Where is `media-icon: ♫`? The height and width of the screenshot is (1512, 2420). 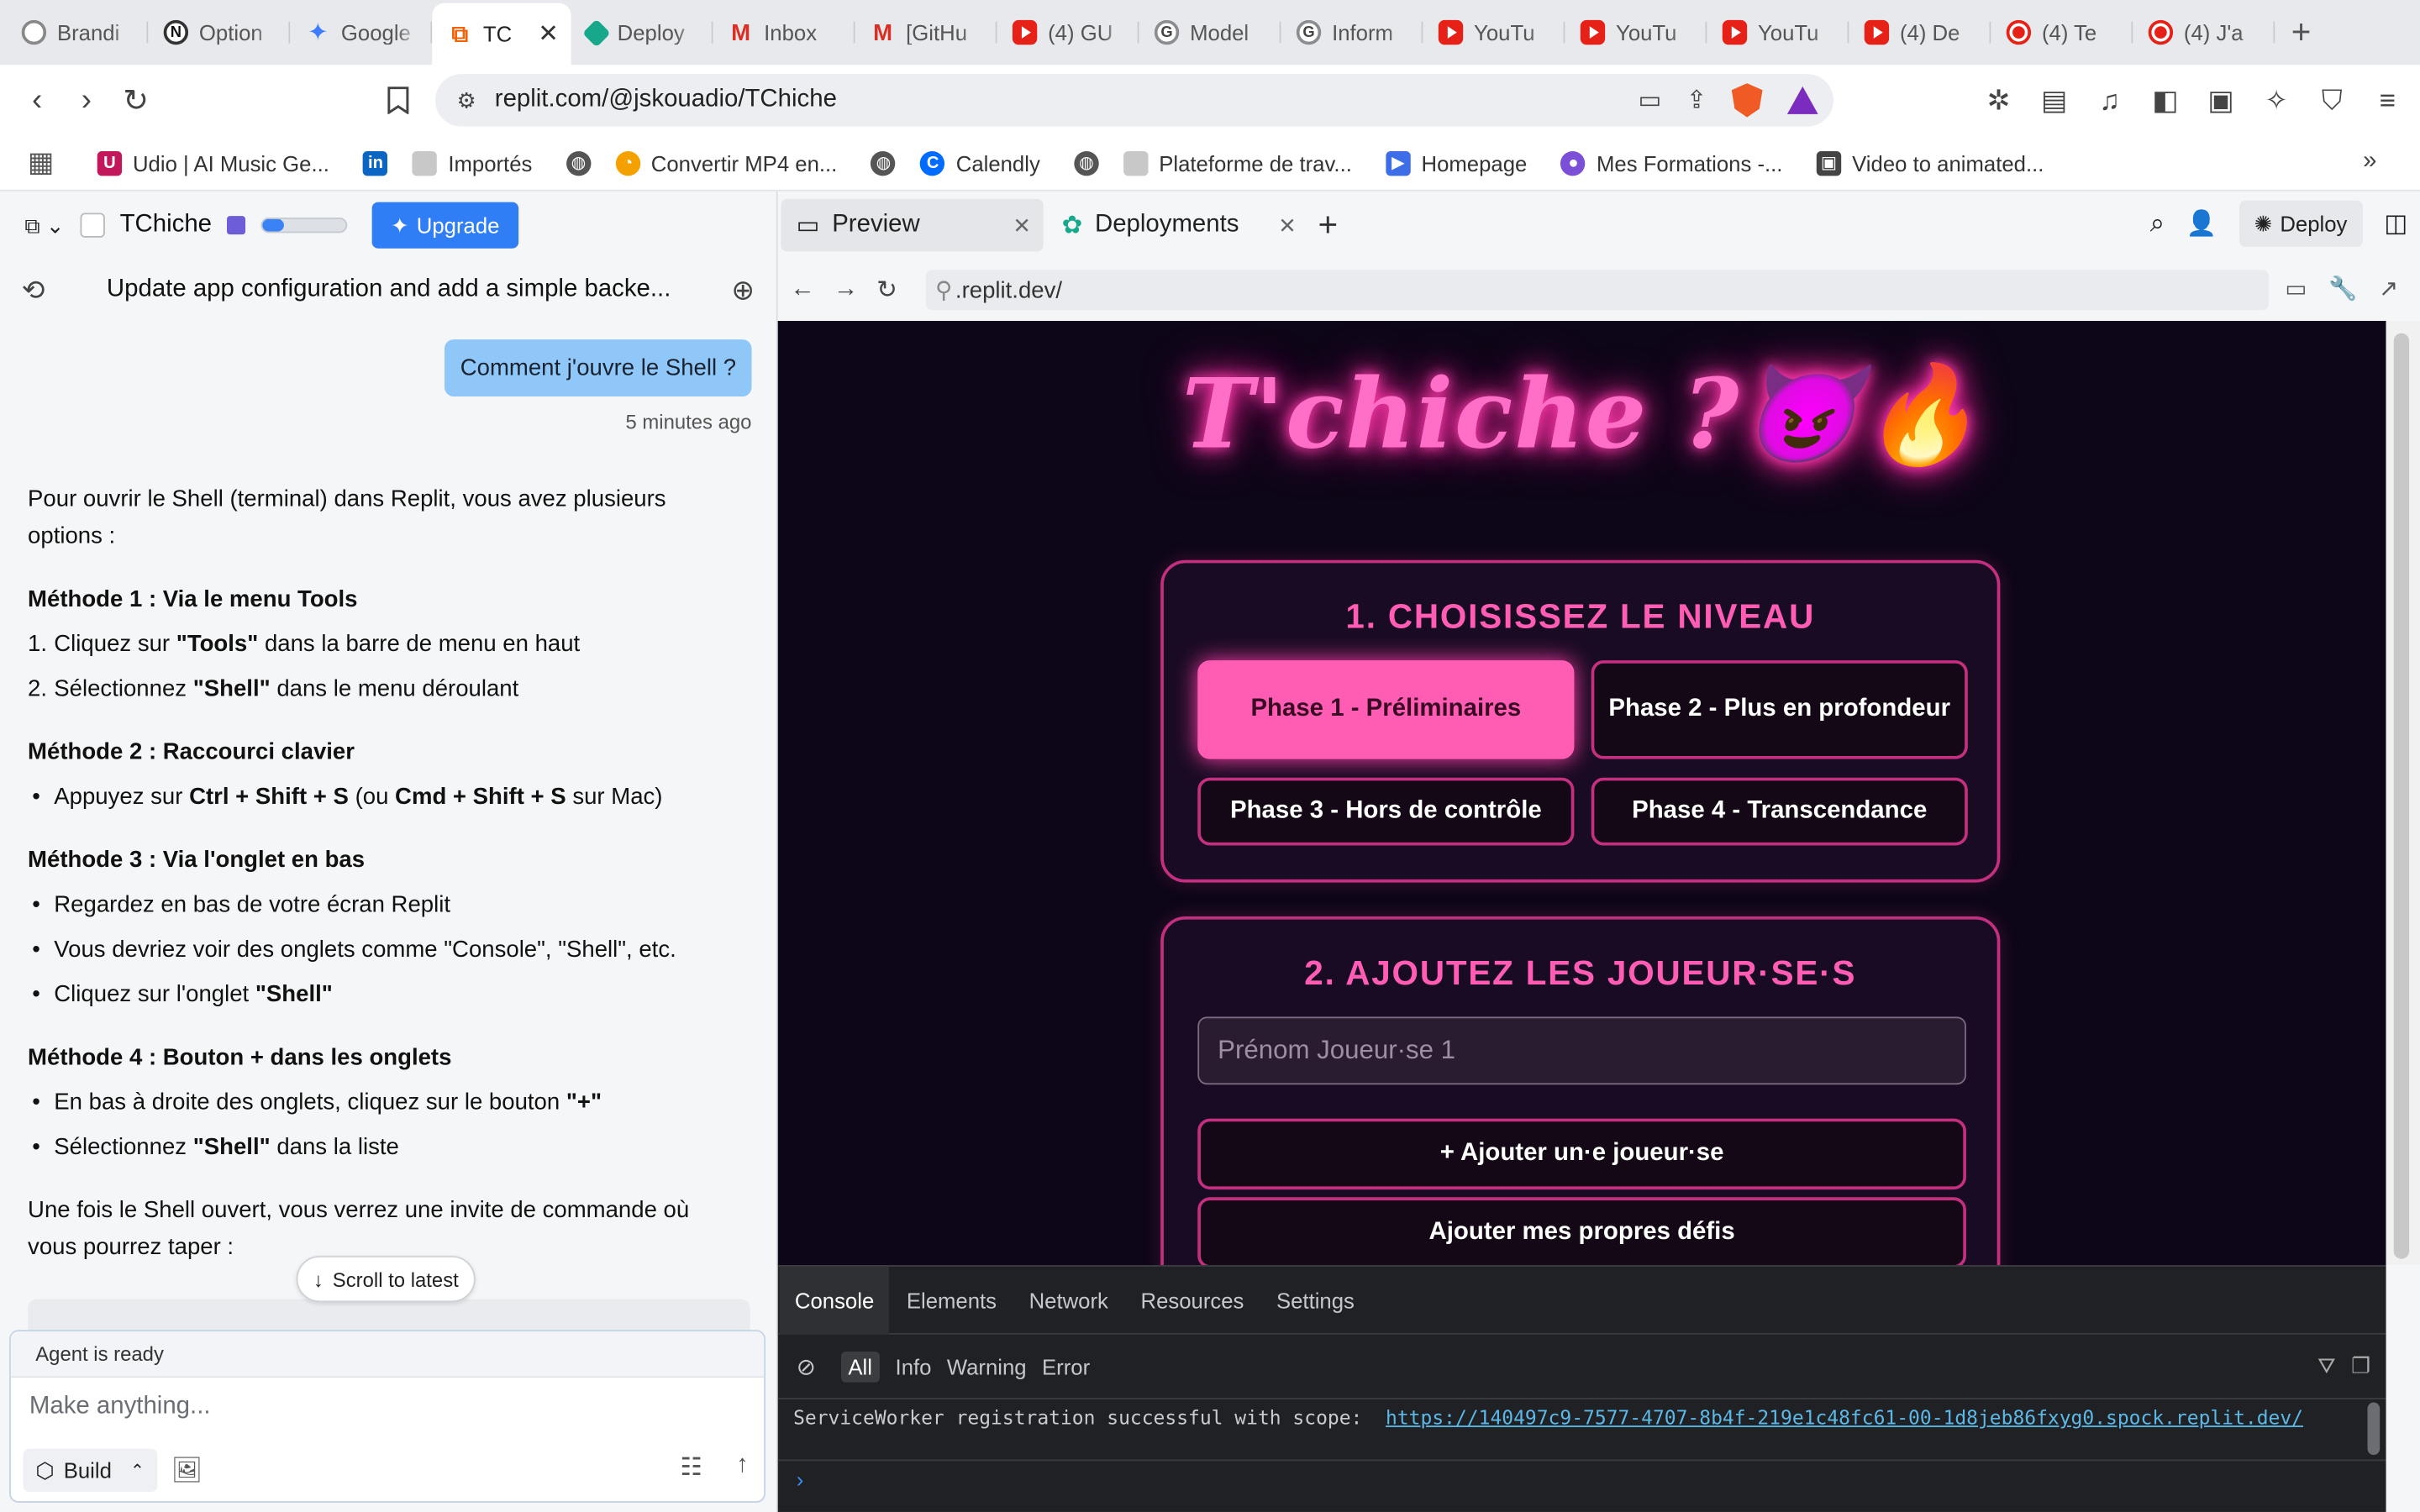 media-icon: ♫ is located at coordinates (2110, 100).